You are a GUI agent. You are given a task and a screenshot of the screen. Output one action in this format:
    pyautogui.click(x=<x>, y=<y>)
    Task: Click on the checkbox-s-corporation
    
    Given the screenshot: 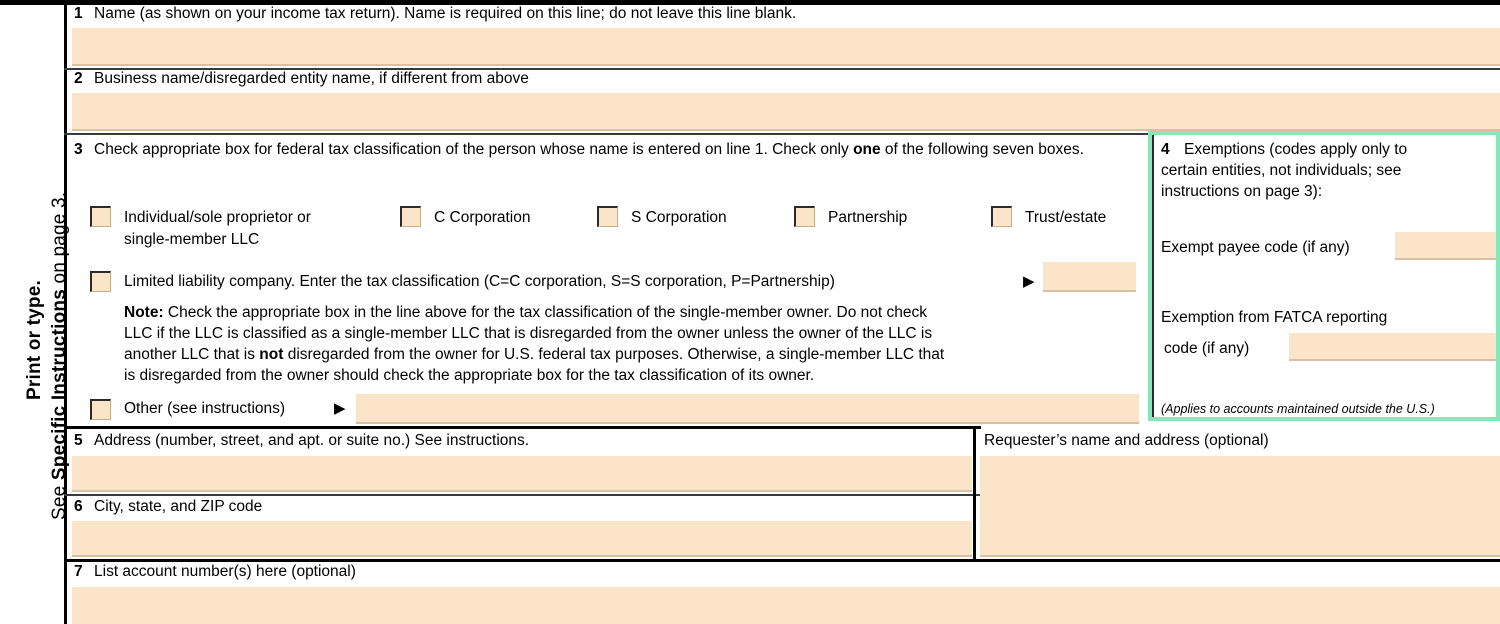 What is the action you would take?
    pyautogui.click(x=607, y=216)
    